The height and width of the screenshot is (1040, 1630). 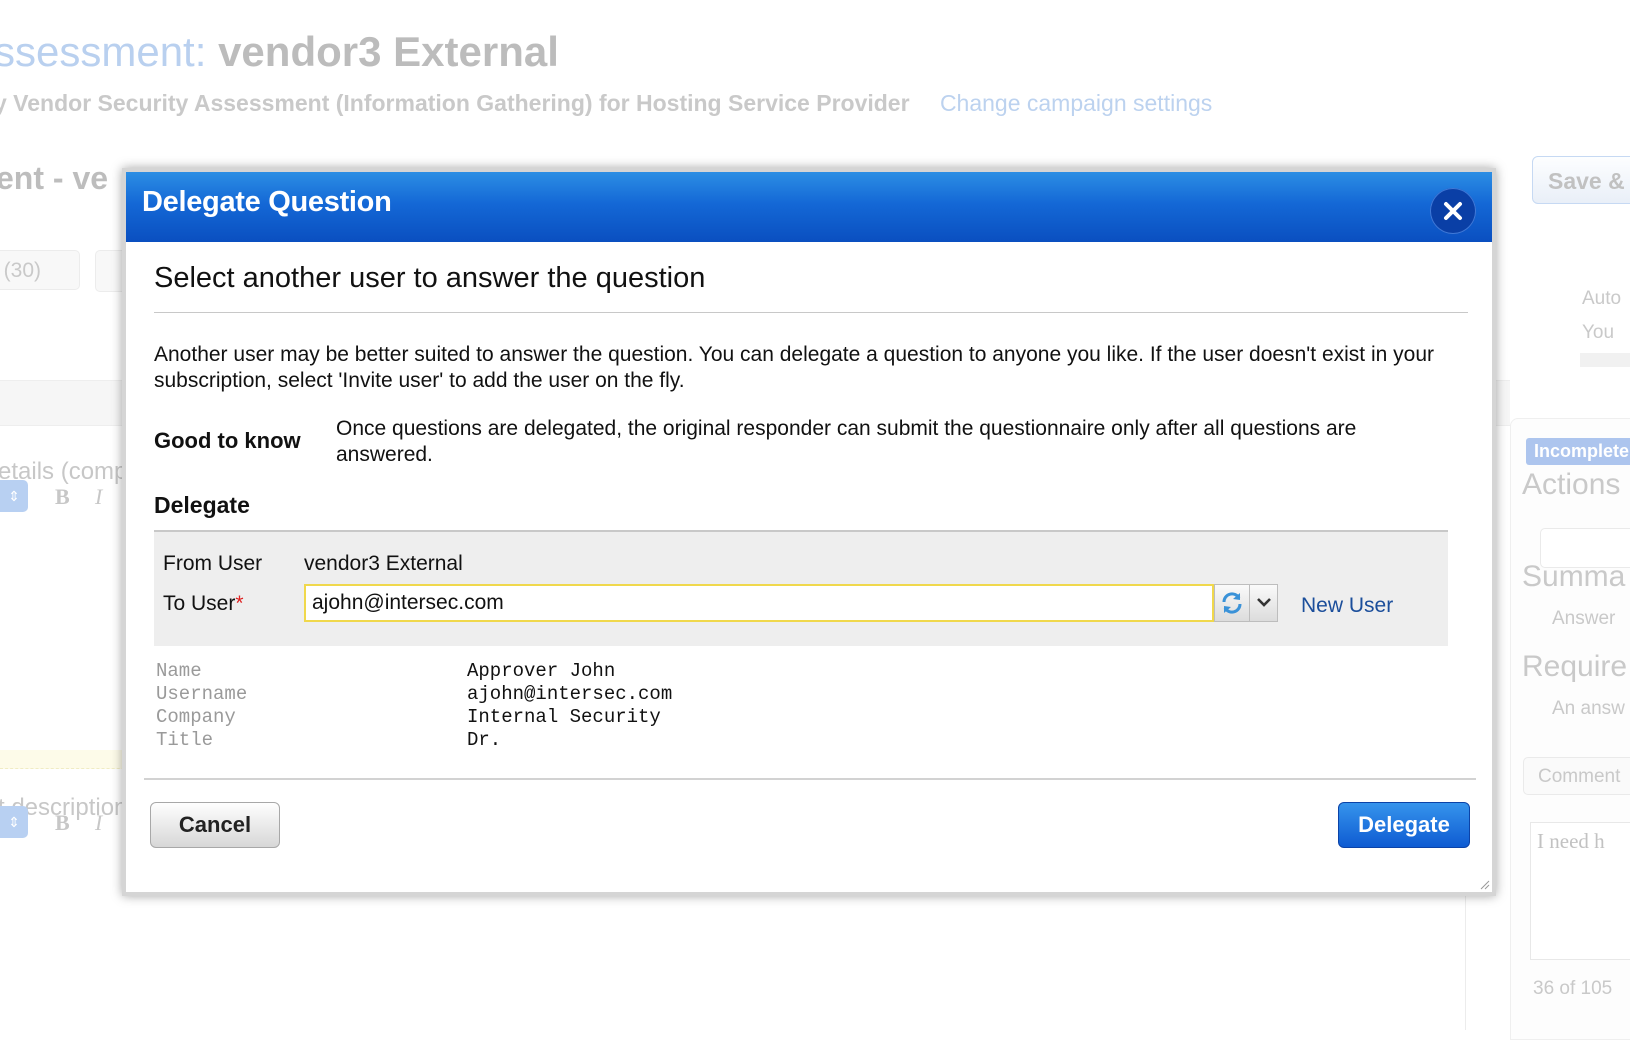 I want to click on combo-divider, so click(x=1249, y=603).